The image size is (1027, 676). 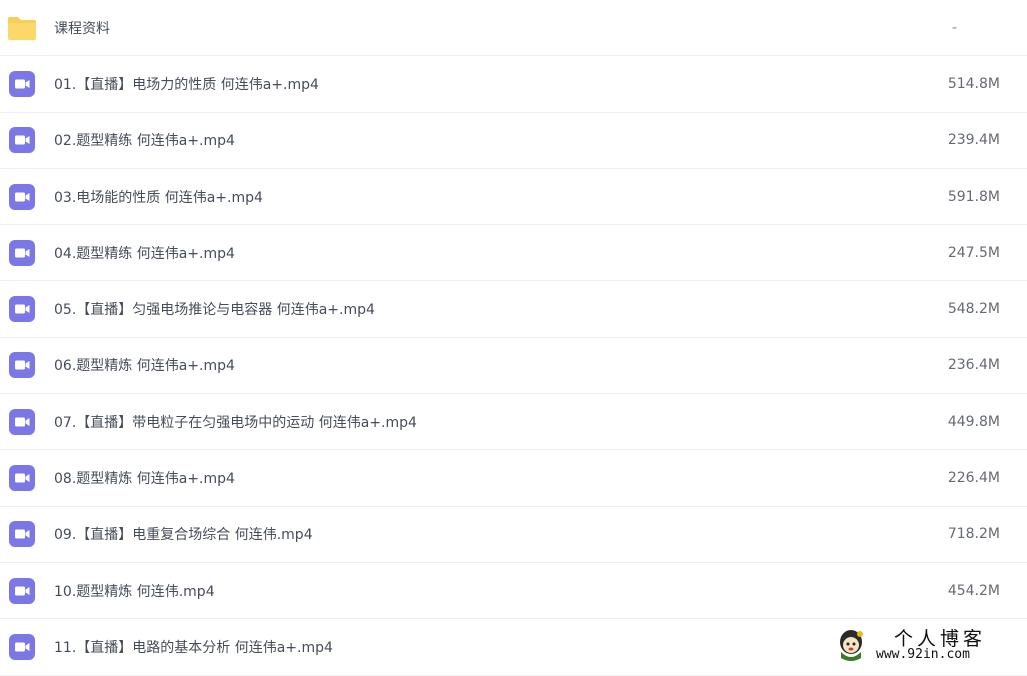 What do you see at coordinates (513, 197) in the screenshot?
I see `file-row: 03.电场能的性质 何连伟a+.mp4 591.8M` at bounding box center [513, 197].